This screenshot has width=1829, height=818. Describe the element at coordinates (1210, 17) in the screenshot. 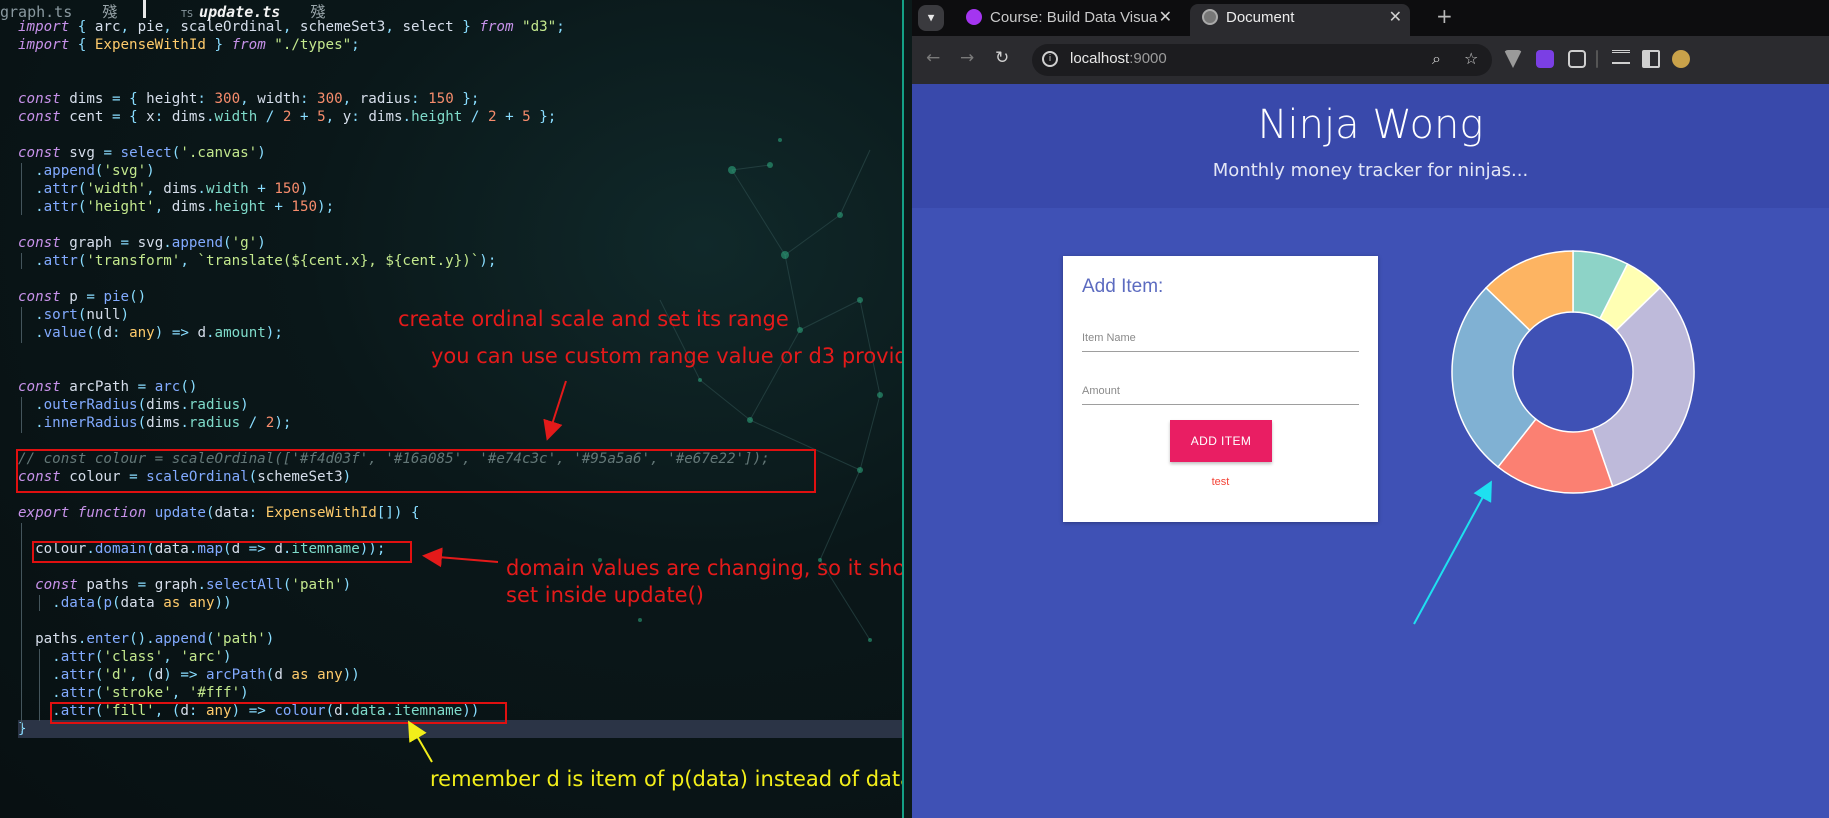

I see `globe-icon` at that location.